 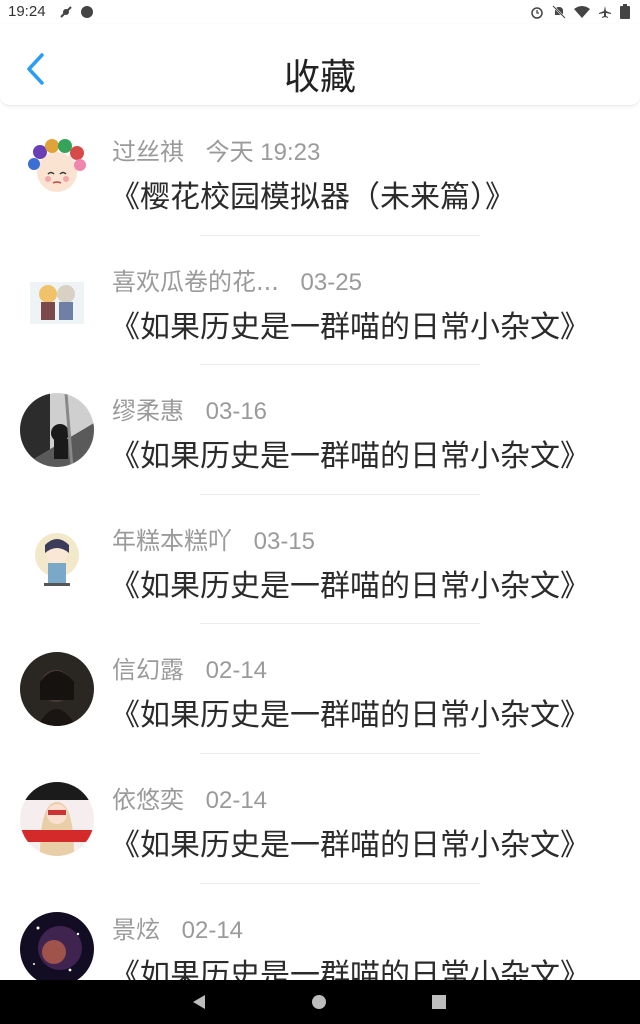 I want to click on item-date: 03-25, so click(x=331, y=282).